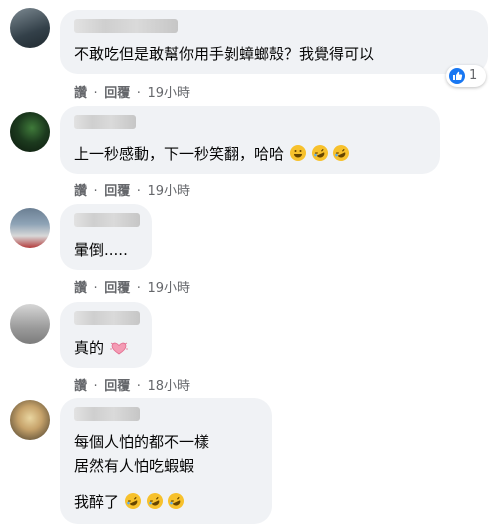 Image resolution: width=500 pixels, height=530 pixels. I want to click on comment-text-line-2: 居然有人怕吃蝦蝦, so click(134, 466).